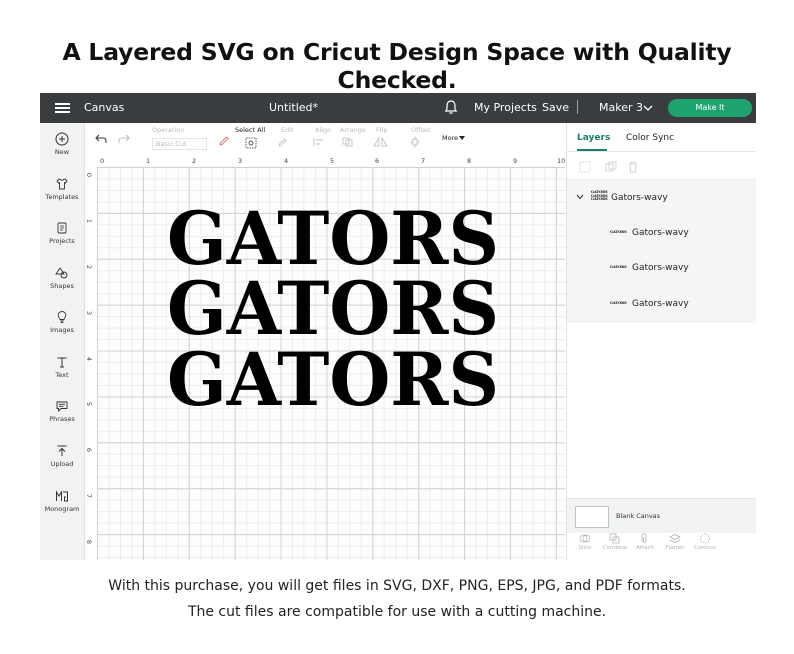 Image resolution: width=794 pixels, height=654 pixels. Describe the element at coordinates (705, 538) in the screenshot. I see `contour-icon` at that location.